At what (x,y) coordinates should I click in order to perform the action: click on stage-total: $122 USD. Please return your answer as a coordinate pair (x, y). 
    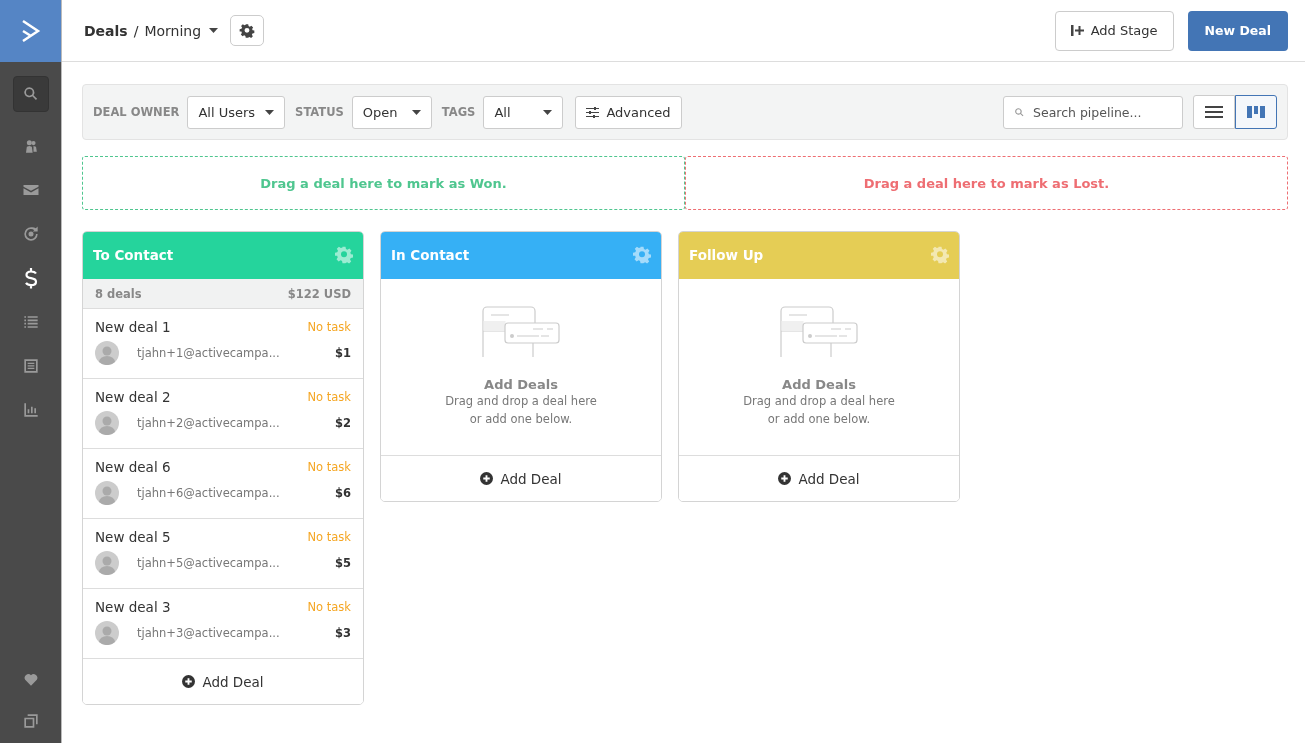
    Looking at the image, I should click on (319, 293).